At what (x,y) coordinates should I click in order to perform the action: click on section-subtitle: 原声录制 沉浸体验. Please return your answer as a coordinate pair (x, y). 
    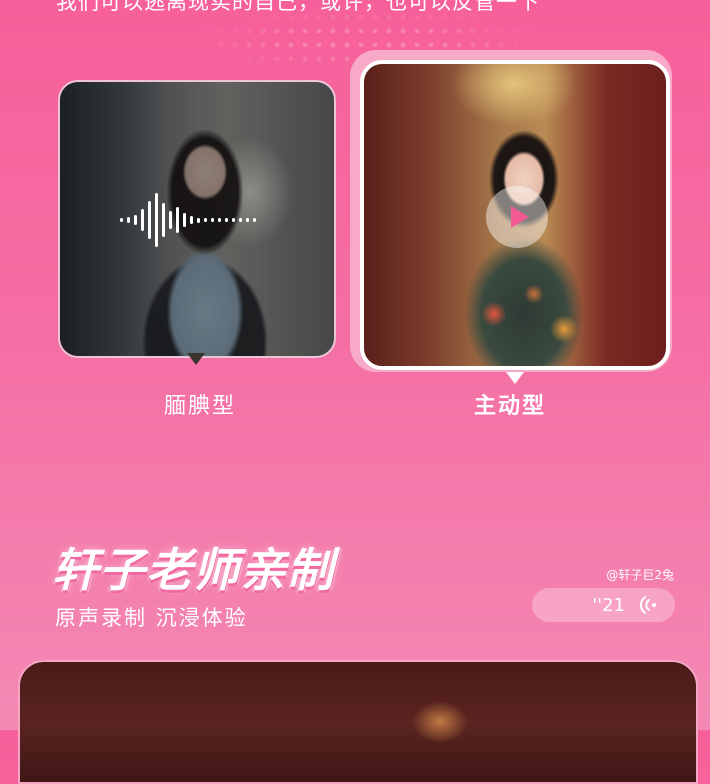
    Looking at the image, I should click on (151, 618).